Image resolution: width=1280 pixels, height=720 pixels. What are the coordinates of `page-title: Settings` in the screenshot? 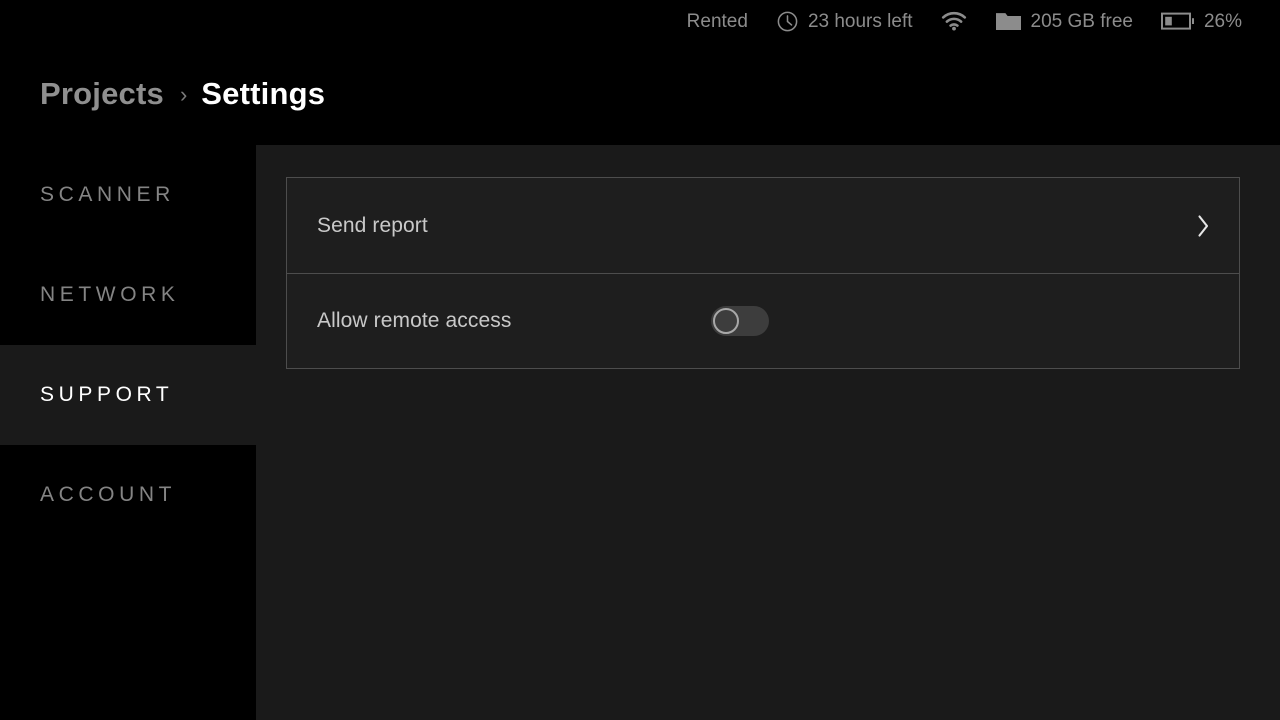 It's located at (263, 93).